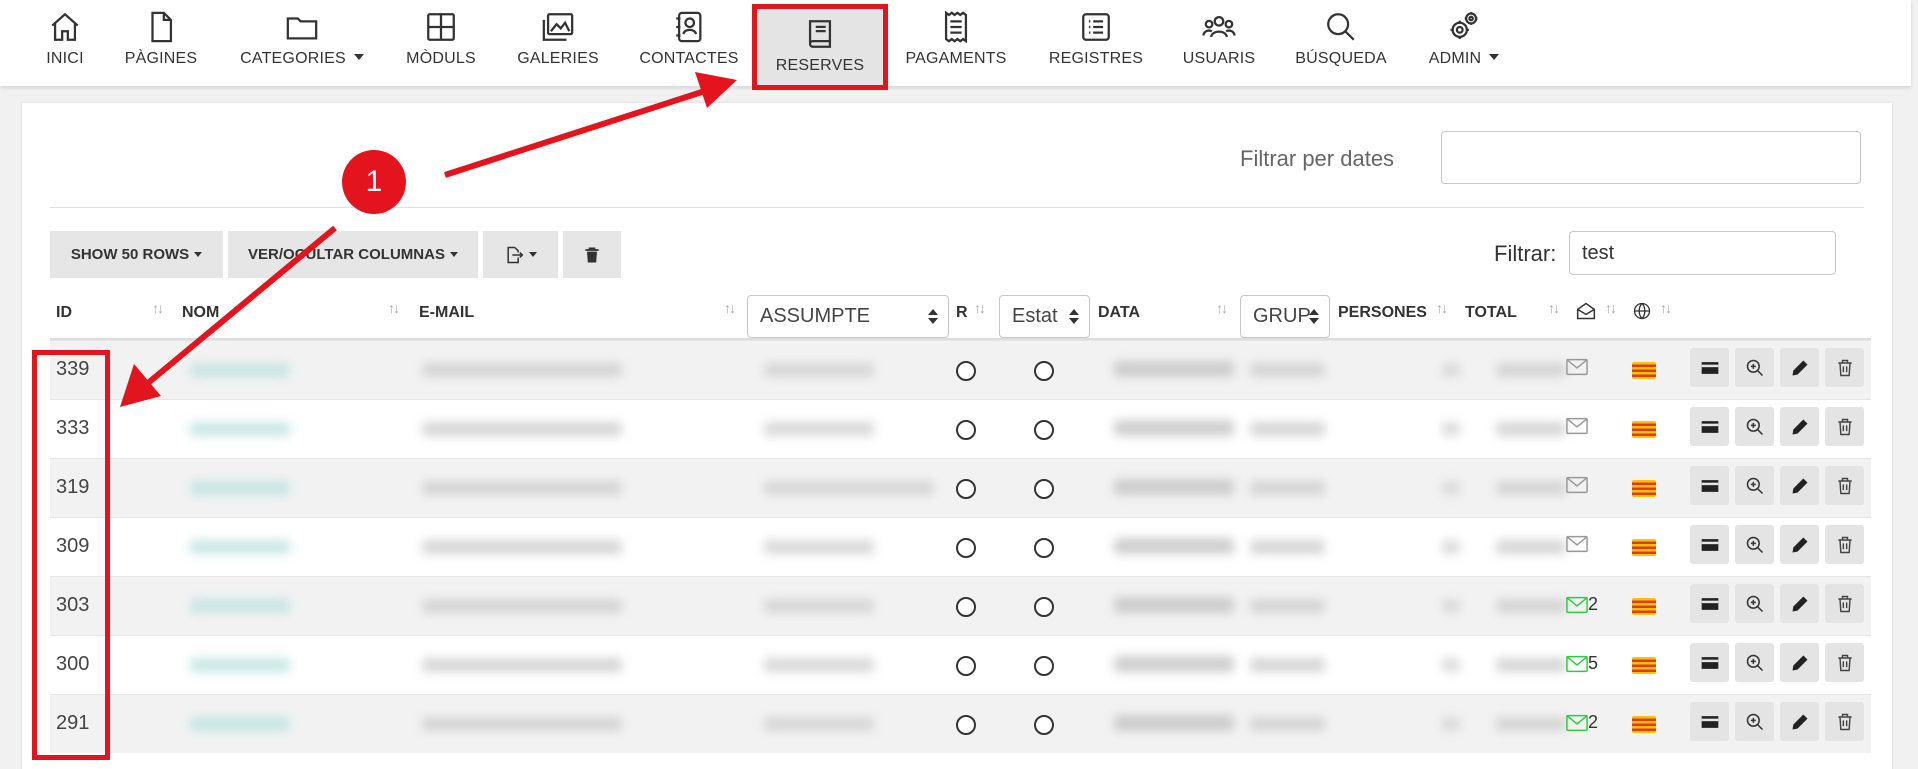  Describe the element at coordinates (428, 239) in the screenshot. I see `annotation-arrows` at that location.